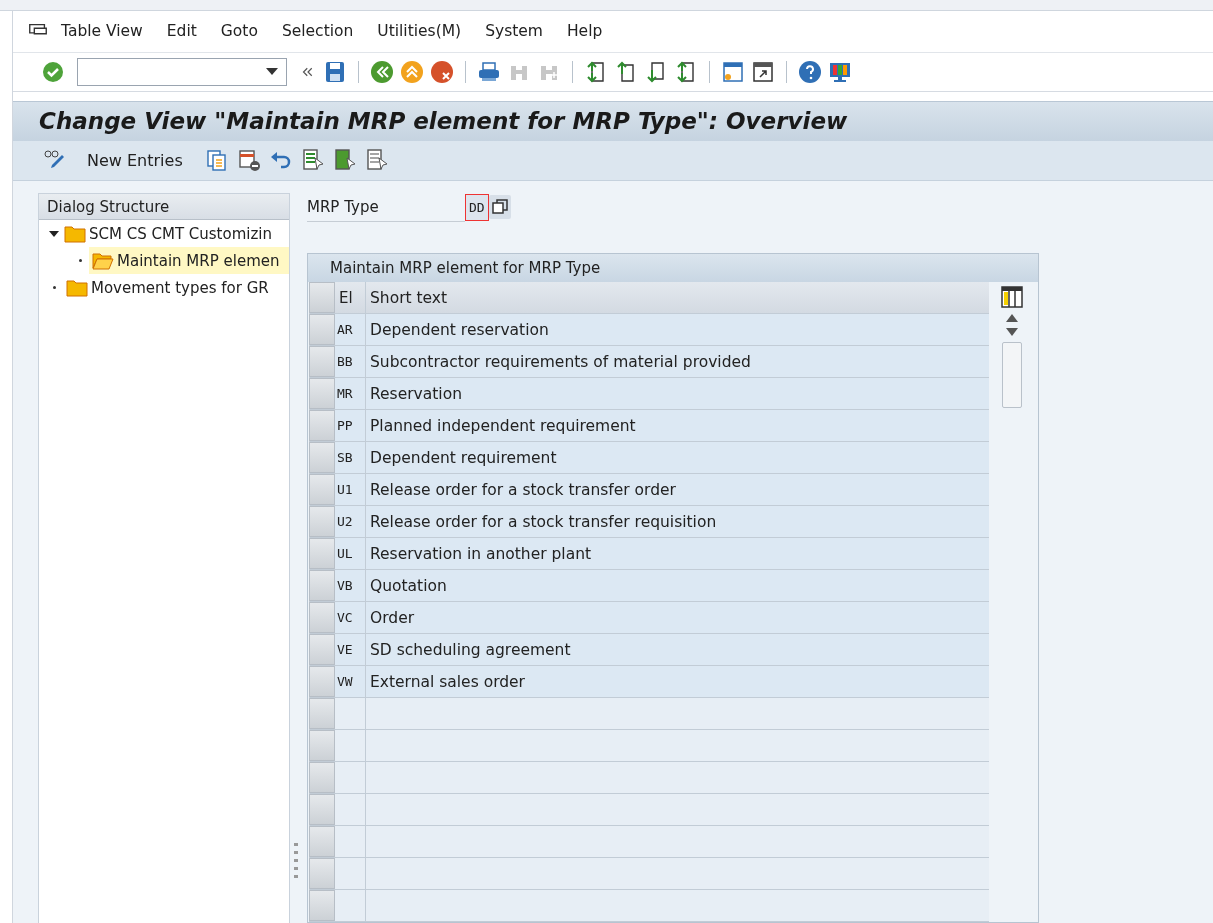 The height and width of the screenshot is (923, 1213). What do you see at coordinates (182, 71) in the screenshot?
I see `command-field` at bounding box center [182, 71].